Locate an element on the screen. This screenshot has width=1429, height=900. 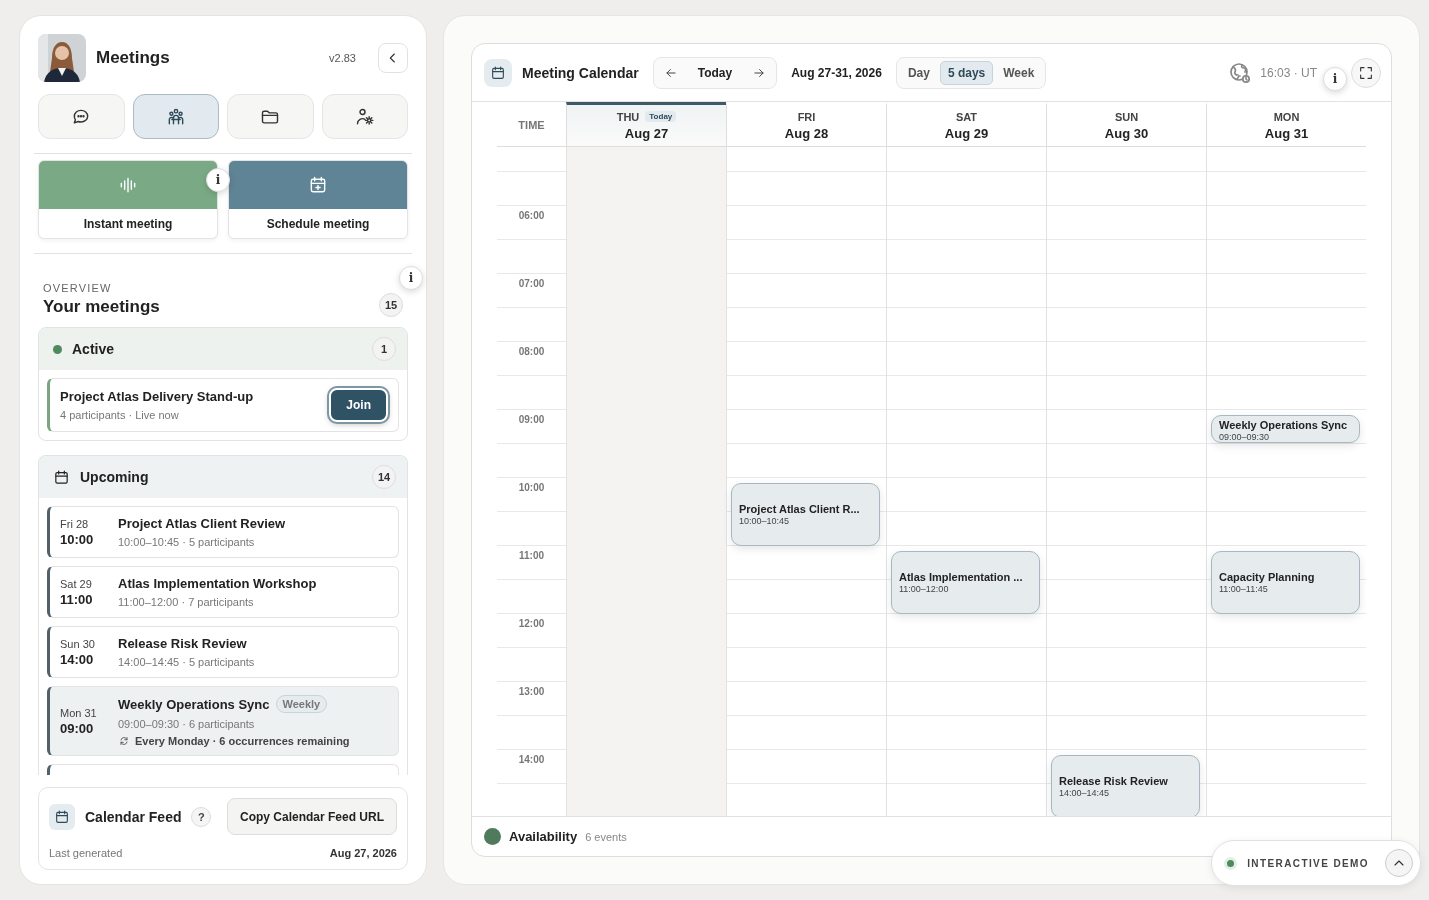
footer-title: Availability is located at coordinates (543, 836).